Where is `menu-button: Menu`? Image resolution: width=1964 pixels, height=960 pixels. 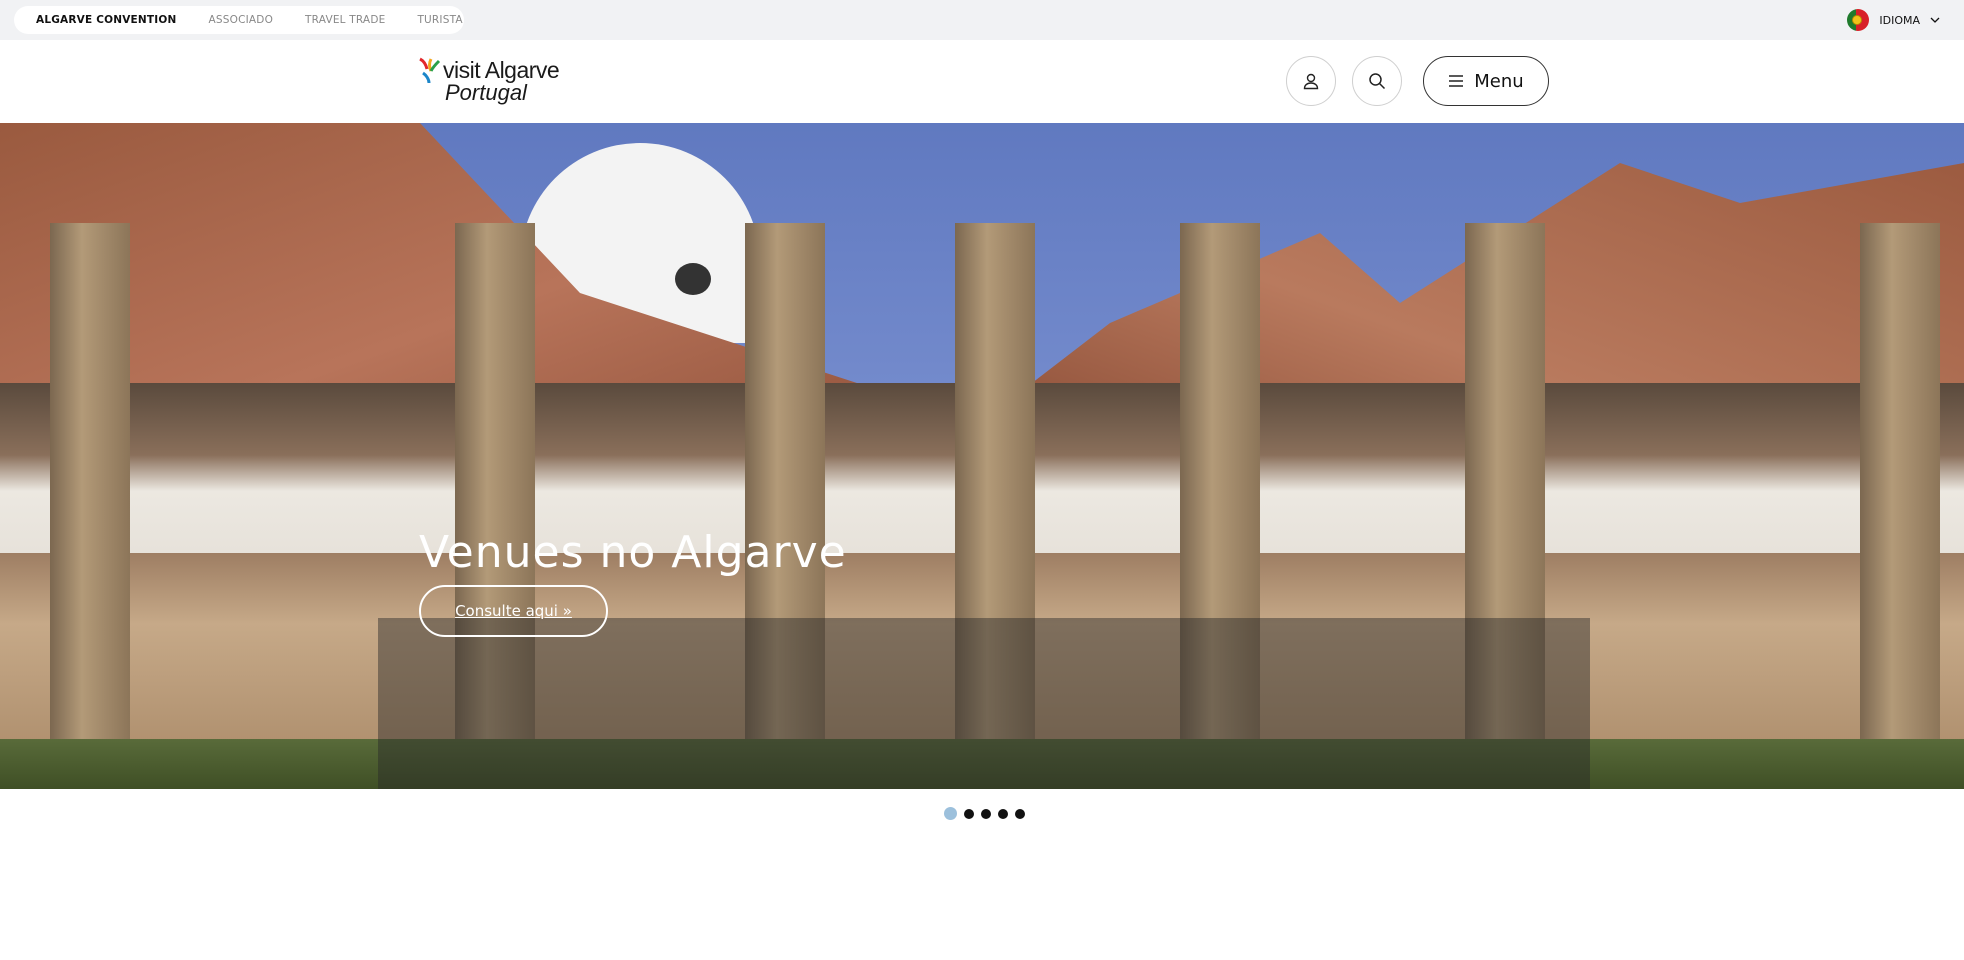 menu-button: Menu is located at coordinates (1486, 81).